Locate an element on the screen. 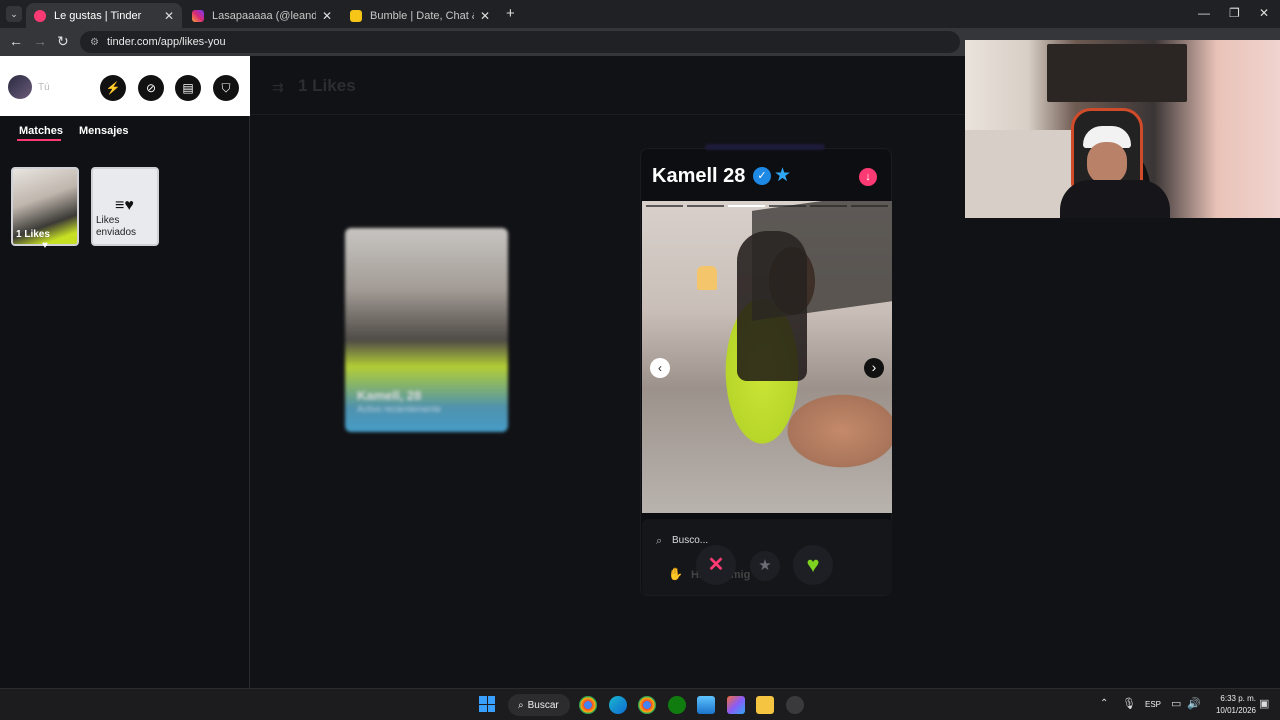 The width and height of the screenshot is (1280, 720). likes-count-text: 1 Likes is located at coordinates (327, 85).